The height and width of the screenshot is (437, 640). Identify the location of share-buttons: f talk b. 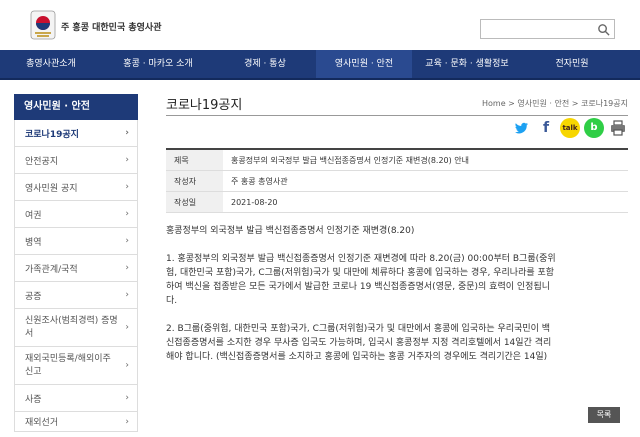
(570, 130).